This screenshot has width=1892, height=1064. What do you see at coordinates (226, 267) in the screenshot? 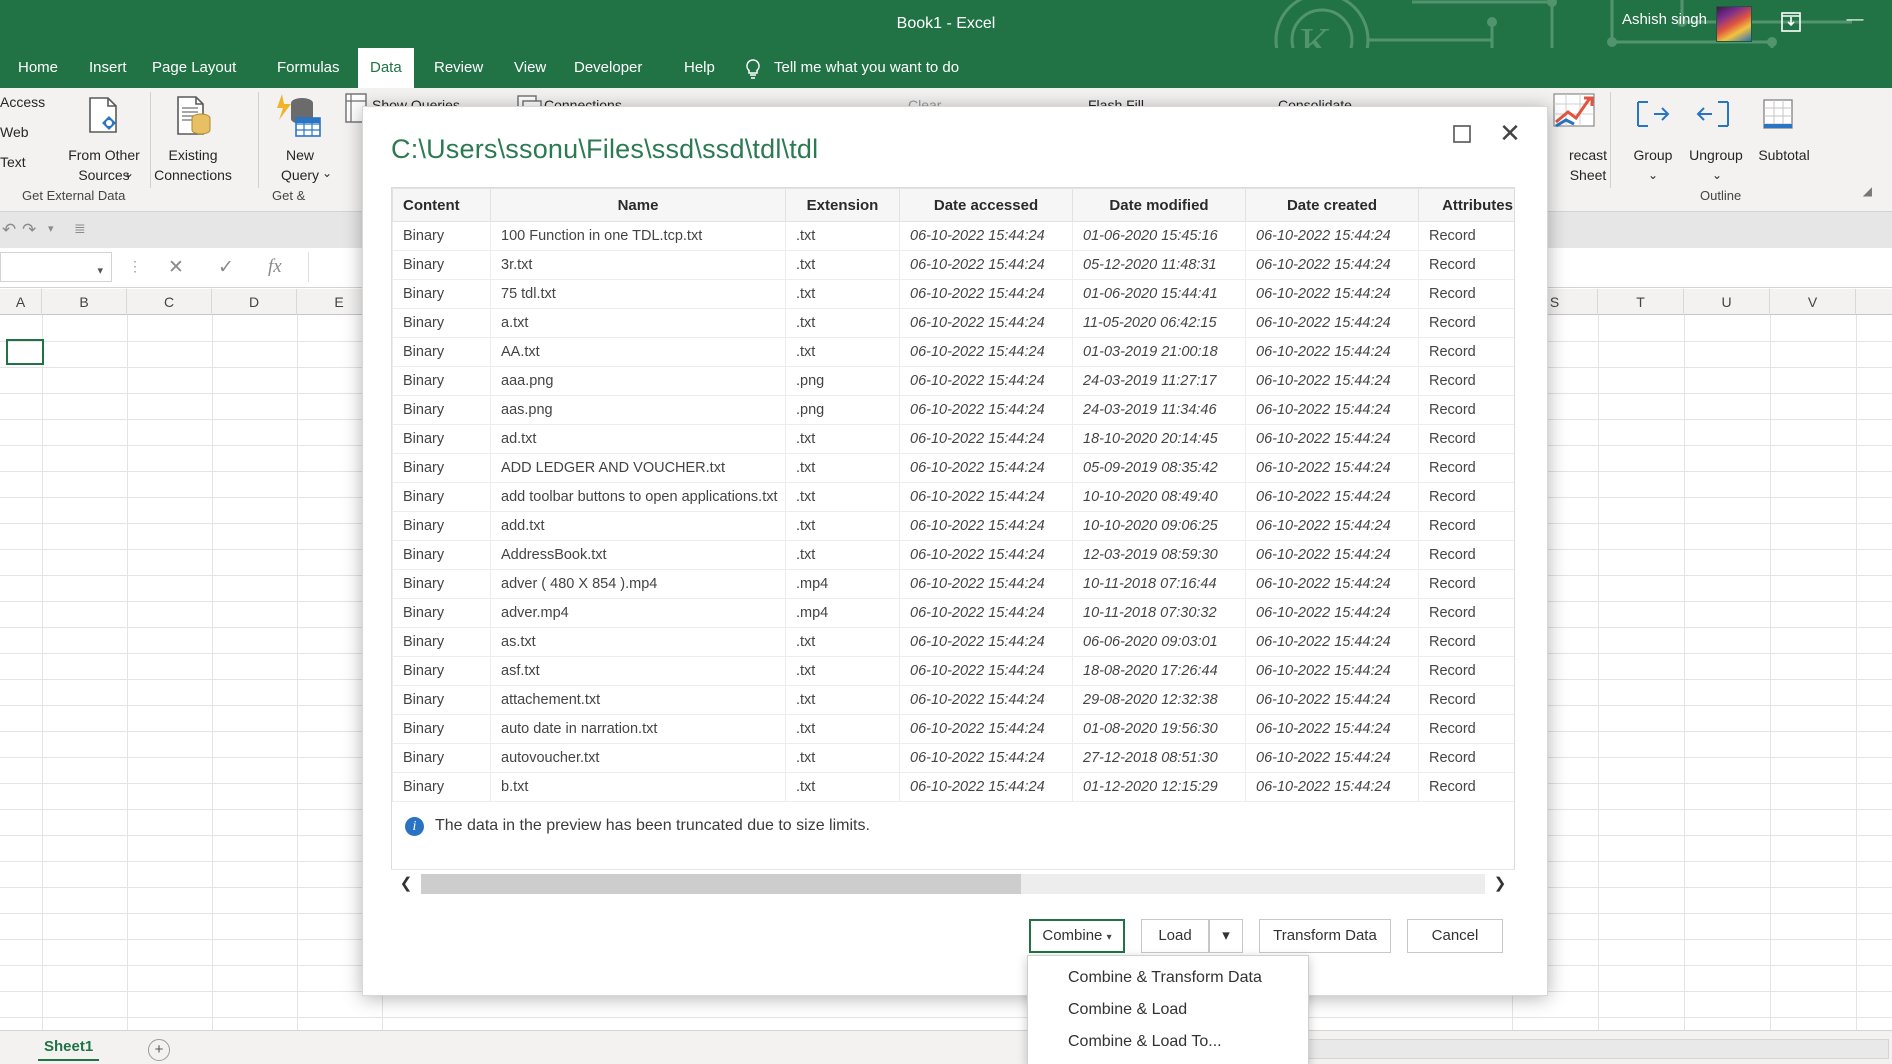
I see `enter-icon: ✓` at bounding box center [226, 267].